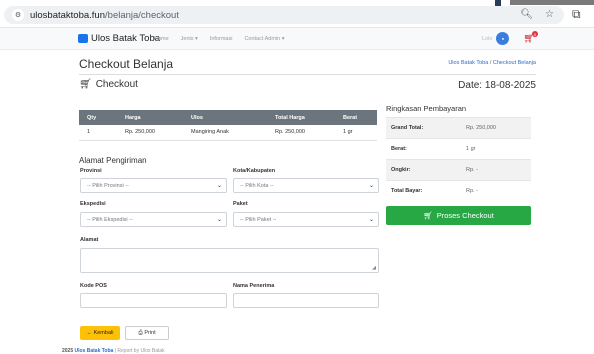  I want to click on process-checkout-button: 🛒︎ Proses Checkout, so click(458, 215).